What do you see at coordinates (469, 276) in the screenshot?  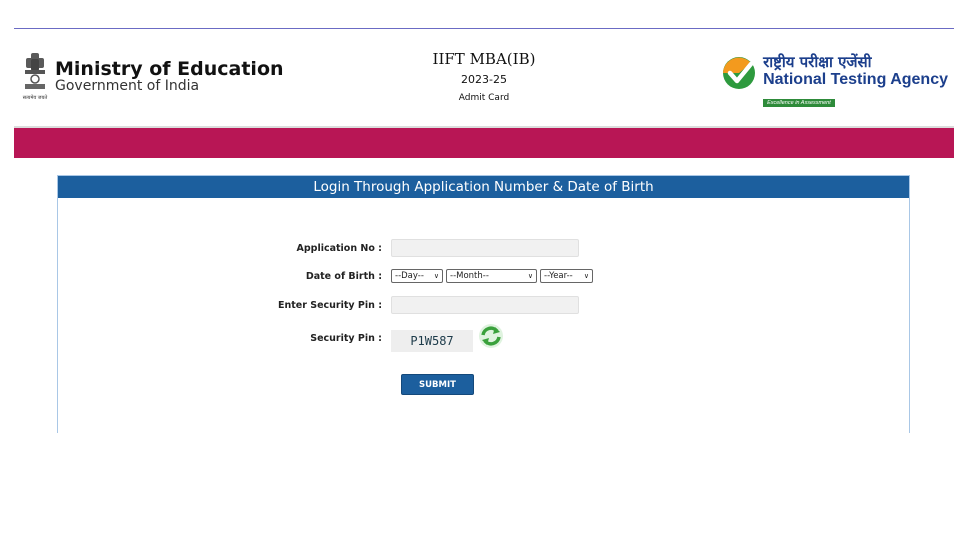 I see `dob-month-value: --Month--` at bounding box center [469, 276].